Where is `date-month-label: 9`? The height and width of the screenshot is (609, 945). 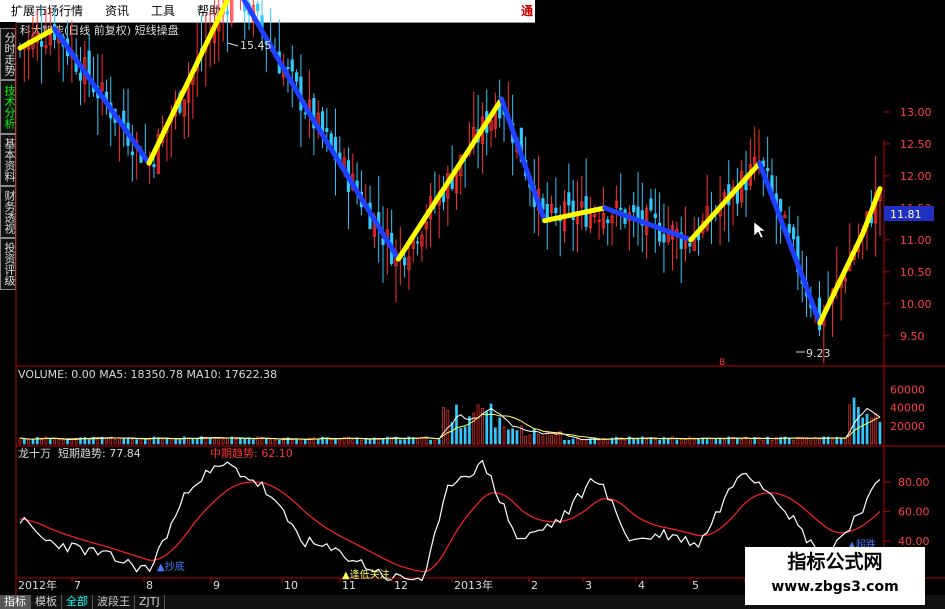
date-month-label: 9 is located at coordinates (216, 585).